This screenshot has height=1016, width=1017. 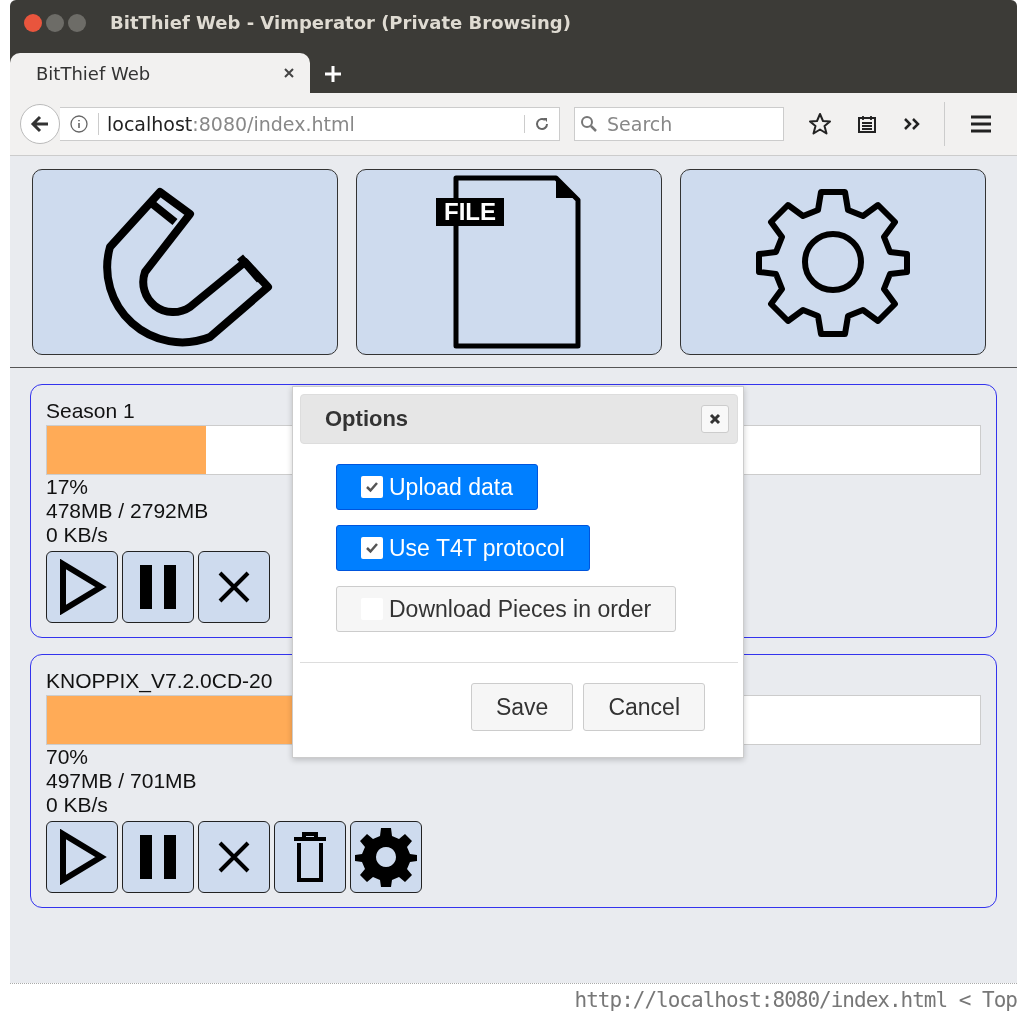 What do you see at coordinates (509, 262) in the screenshot?
I see `file-button: FILE` at bounding box center [509, 262].